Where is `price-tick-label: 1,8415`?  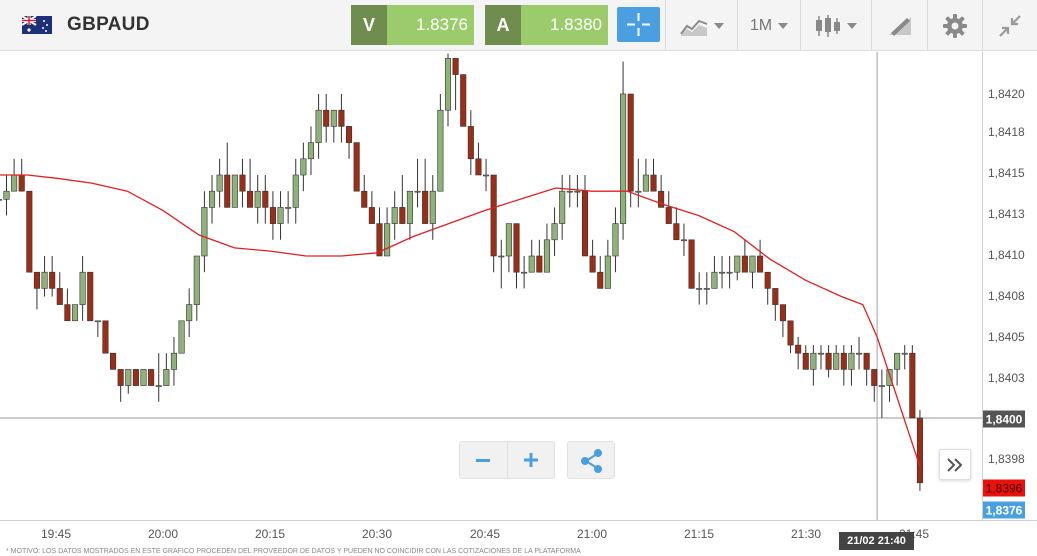
price-tick-label: 1,8415 is located at coordinates (1006, 173).